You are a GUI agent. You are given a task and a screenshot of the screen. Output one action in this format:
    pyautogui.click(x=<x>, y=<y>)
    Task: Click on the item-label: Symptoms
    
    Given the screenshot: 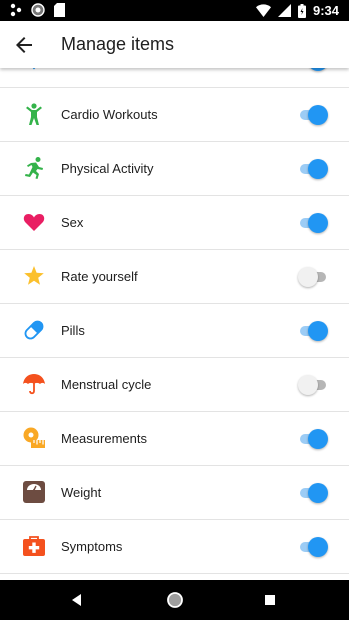 What is the action you would take?
    pyautogui.click(x=92, y=546)
    